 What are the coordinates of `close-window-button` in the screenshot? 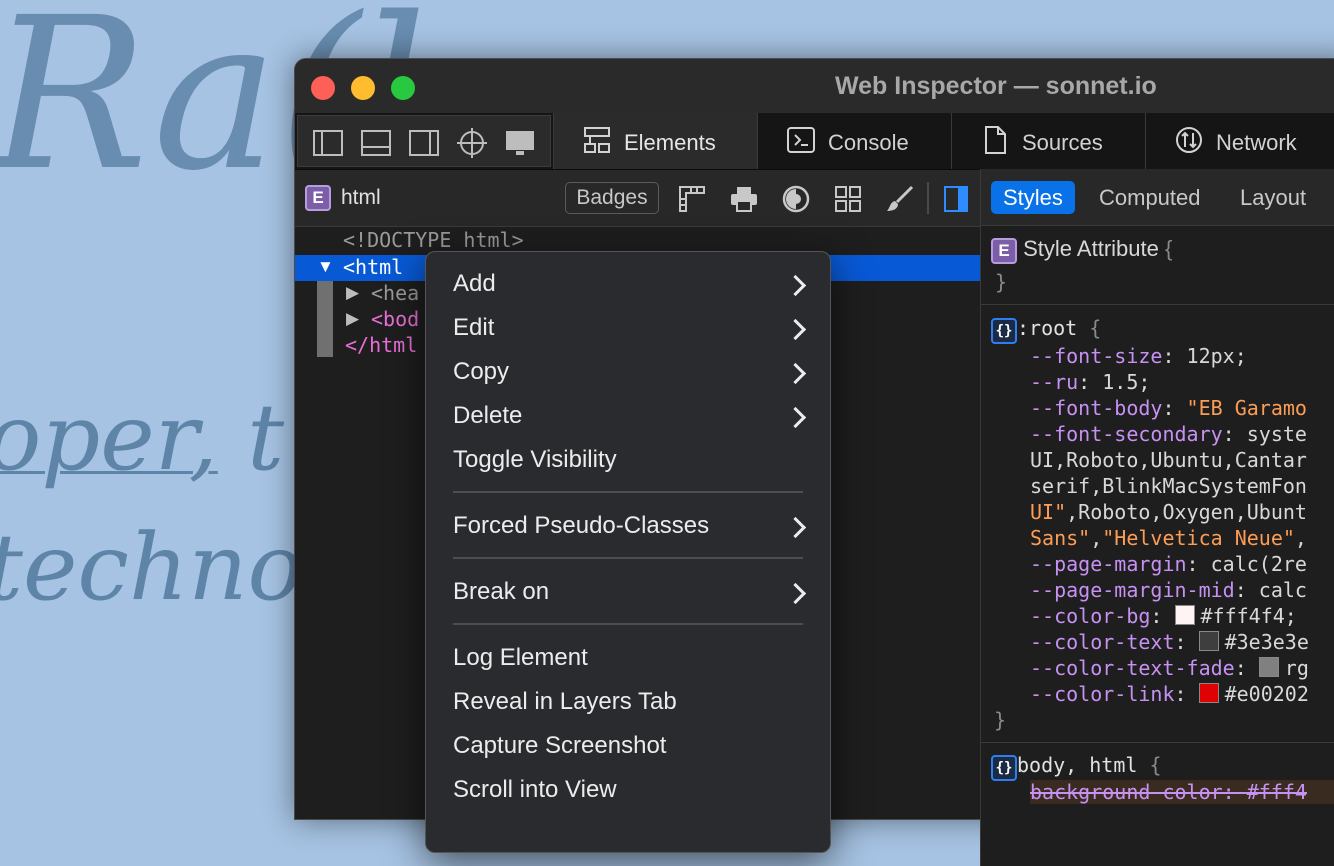 It's located at (323, 88).